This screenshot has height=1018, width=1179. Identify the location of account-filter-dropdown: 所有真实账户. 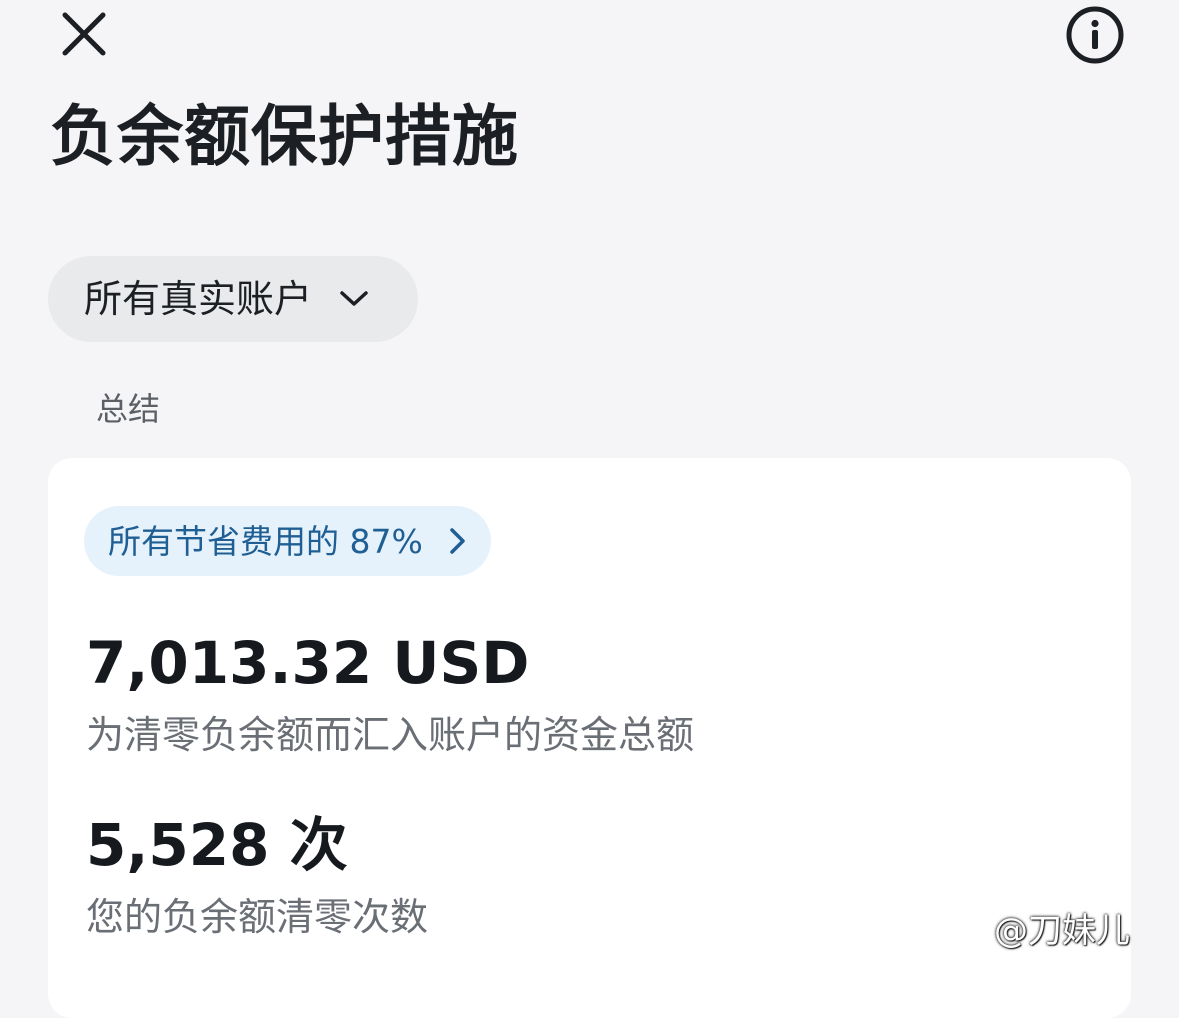
(233, 299).